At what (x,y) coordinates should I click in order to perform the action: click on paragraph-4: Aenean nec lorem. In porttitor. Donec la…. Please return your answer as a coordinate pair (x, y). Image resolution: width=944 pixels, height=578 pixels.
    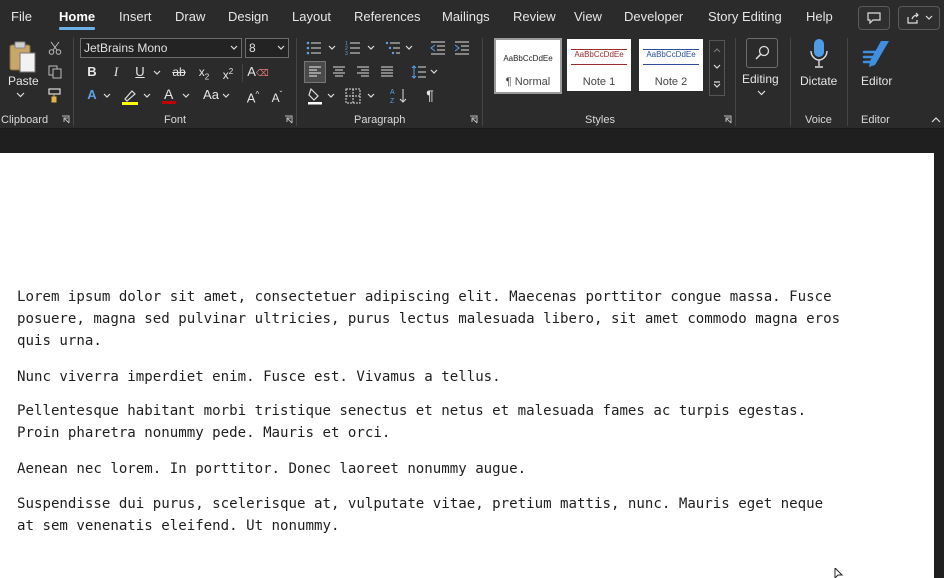
    Looking at the image, I should click on (462, 469).